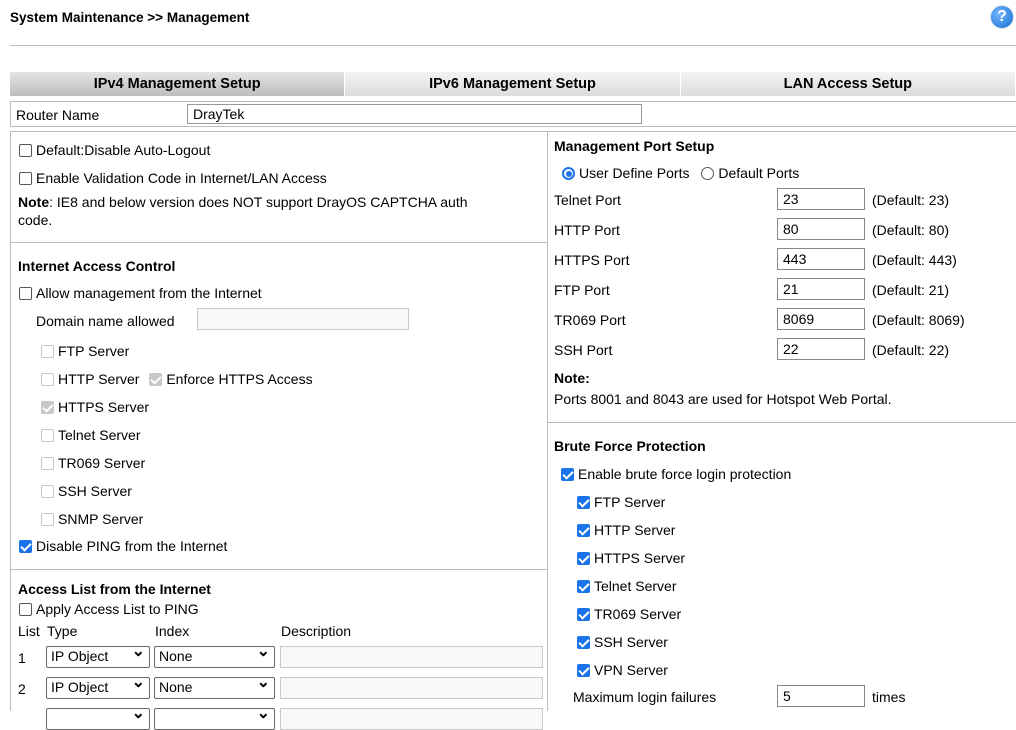  I want to click on router-name-label: Router Name, so click(58, 115).